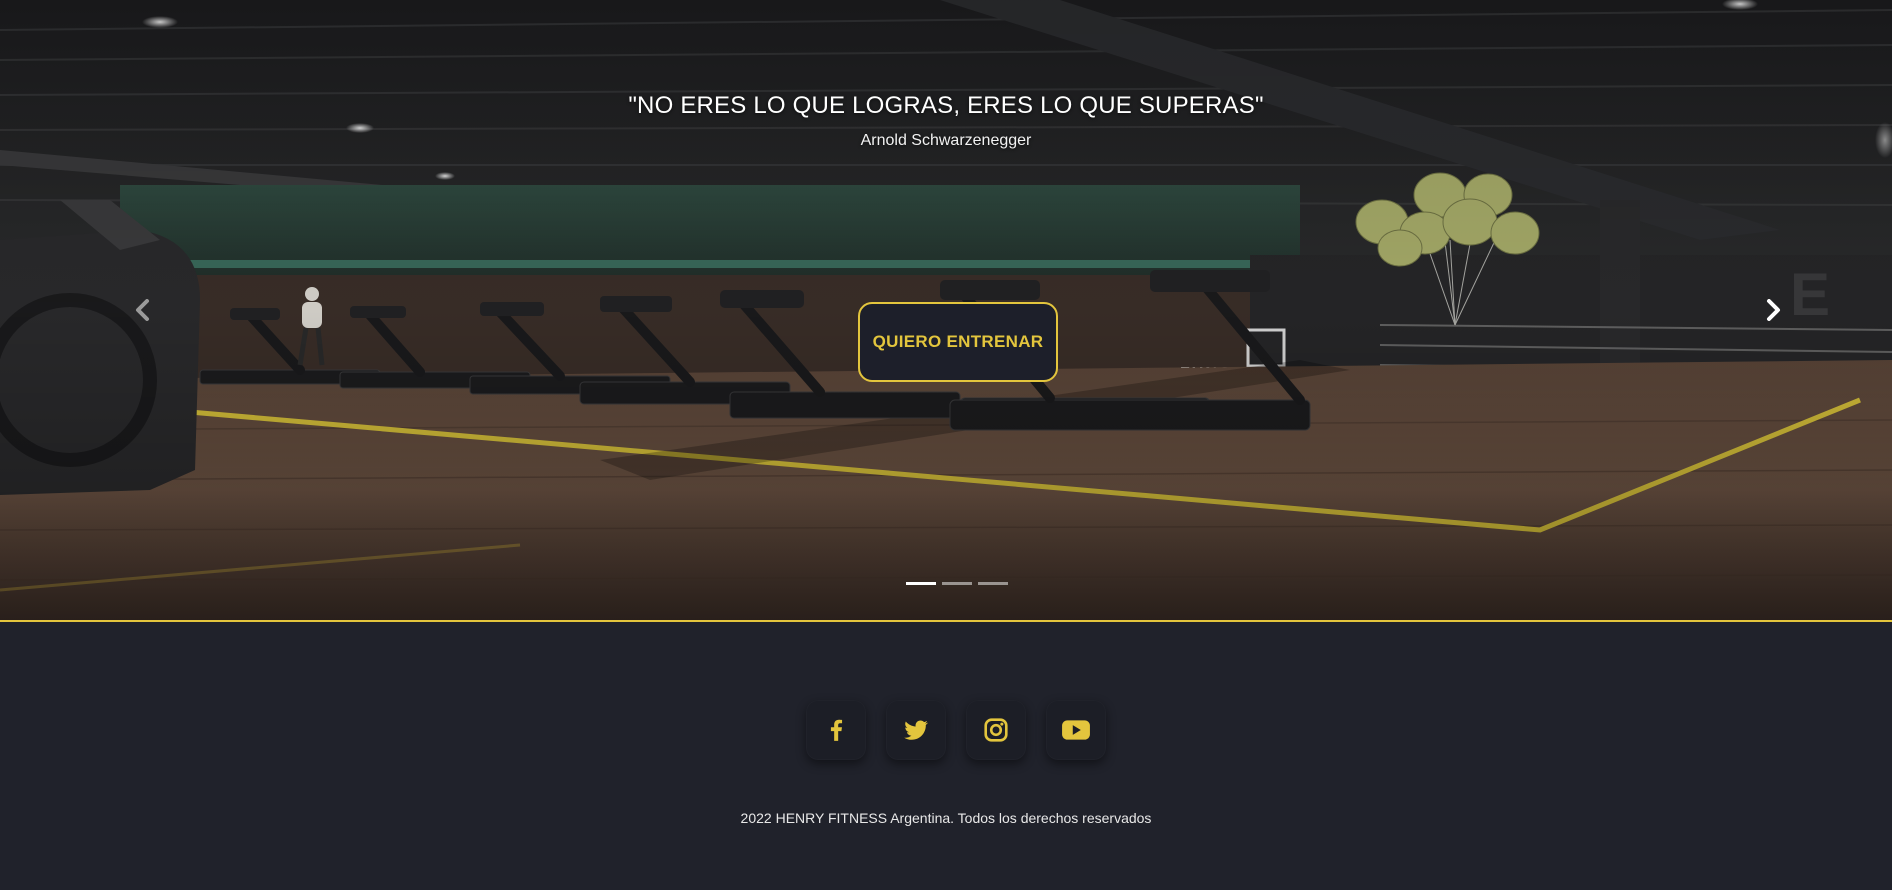 Image resolution: width=1892 pixels, height=890 pixels. I want to click on chevron-left-icon, so click(142, 310).